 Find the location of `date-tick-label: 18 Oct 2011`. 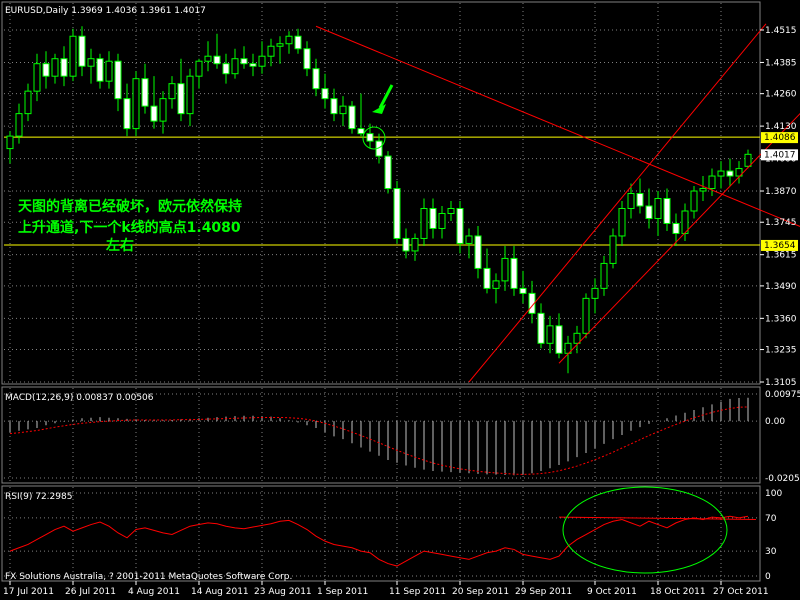

date-tick-label: 18 Oct 2011 is located at coordinates (678, 592).